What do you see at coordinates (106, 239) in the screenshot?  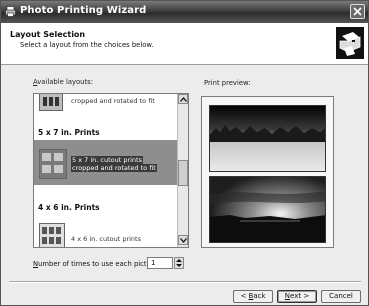 I see `layout-item-description: 4 x 6 in. cutout prints` at bounding box center [106, 239].